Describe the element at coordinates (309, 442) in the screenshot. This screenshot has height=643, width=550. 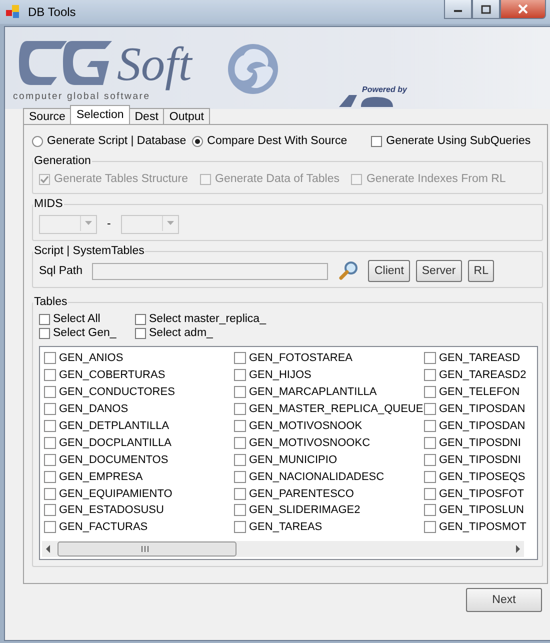
I see `table-name: GEN_MOTIVOSNOOKC` at that location.